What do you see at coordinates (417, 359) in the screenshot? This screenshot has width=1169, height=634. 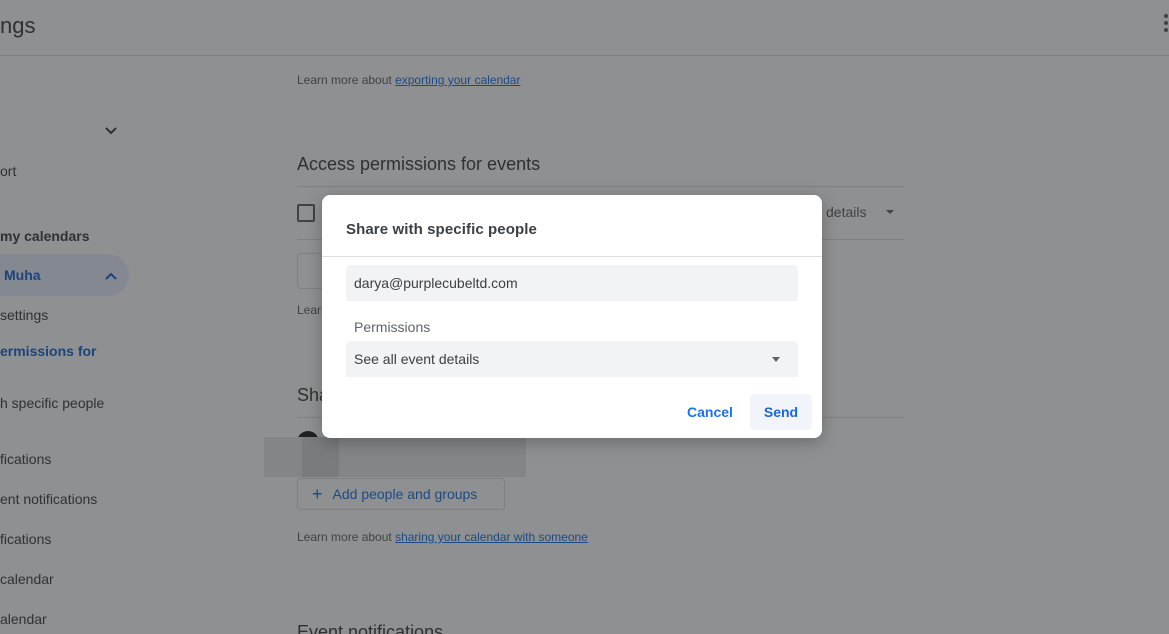 I see `permissions-value: See all event details` at bounding box center [417, 359].